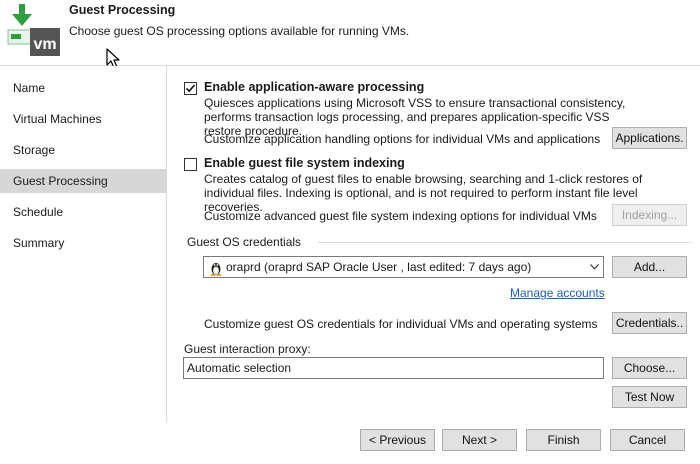 The width and height of the screenshot is (700, 464). What do you see at coordinates (350, 443) in the screenshot?
I see `wizard-footer: < Previous Next > Finish Cancel` at bounding box center [350, 443].